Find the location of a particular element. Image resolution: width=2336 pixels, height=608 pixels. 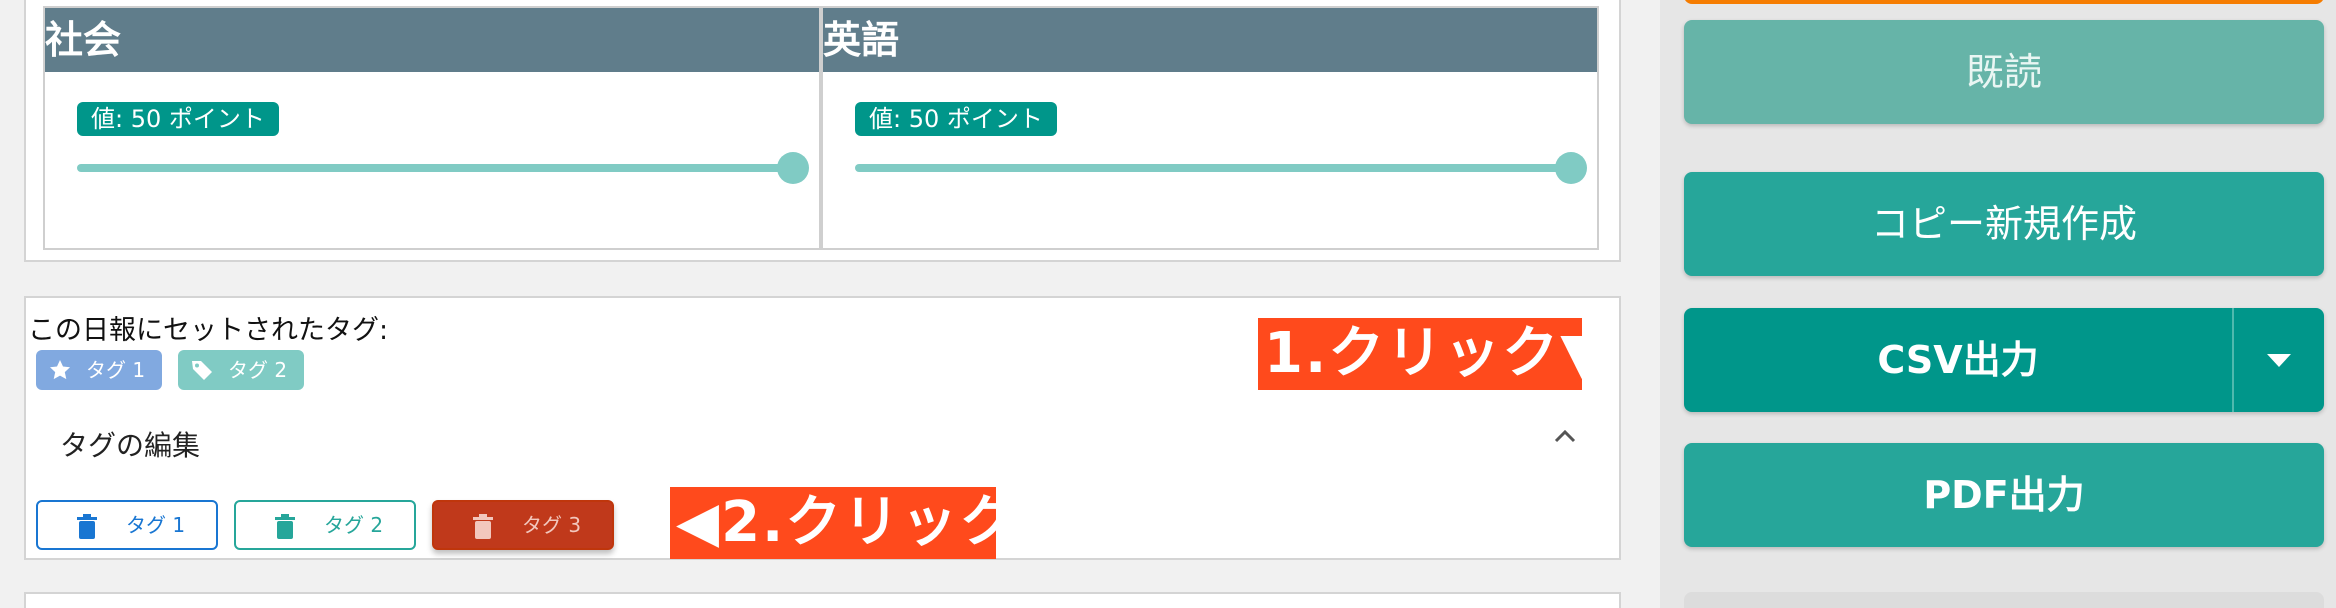

tag-chip: タグ 1 is located at coordinates (99, 370).